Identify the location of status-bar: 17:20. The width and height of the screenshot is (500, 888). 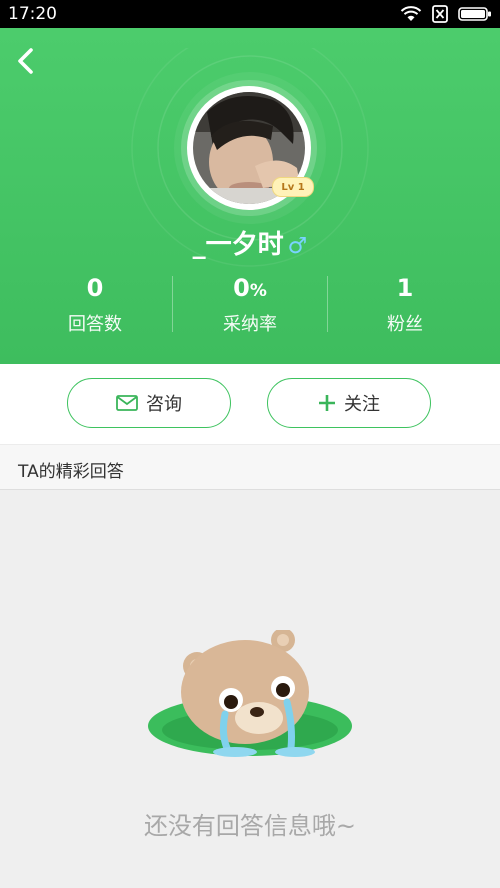
(250, 14).